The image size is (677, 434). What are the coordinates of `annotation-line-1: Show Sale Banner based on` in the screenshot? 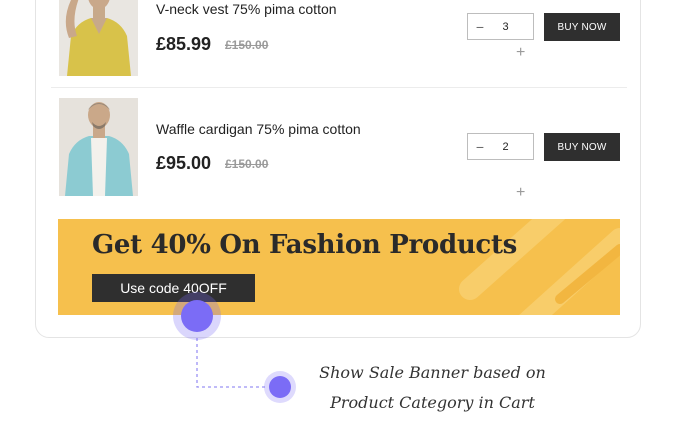 It's located at (432, 372).